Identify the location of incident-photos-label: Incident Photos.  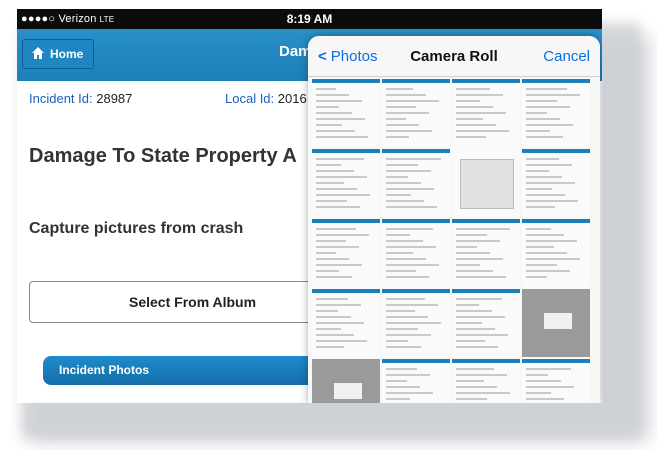
(104, 370).